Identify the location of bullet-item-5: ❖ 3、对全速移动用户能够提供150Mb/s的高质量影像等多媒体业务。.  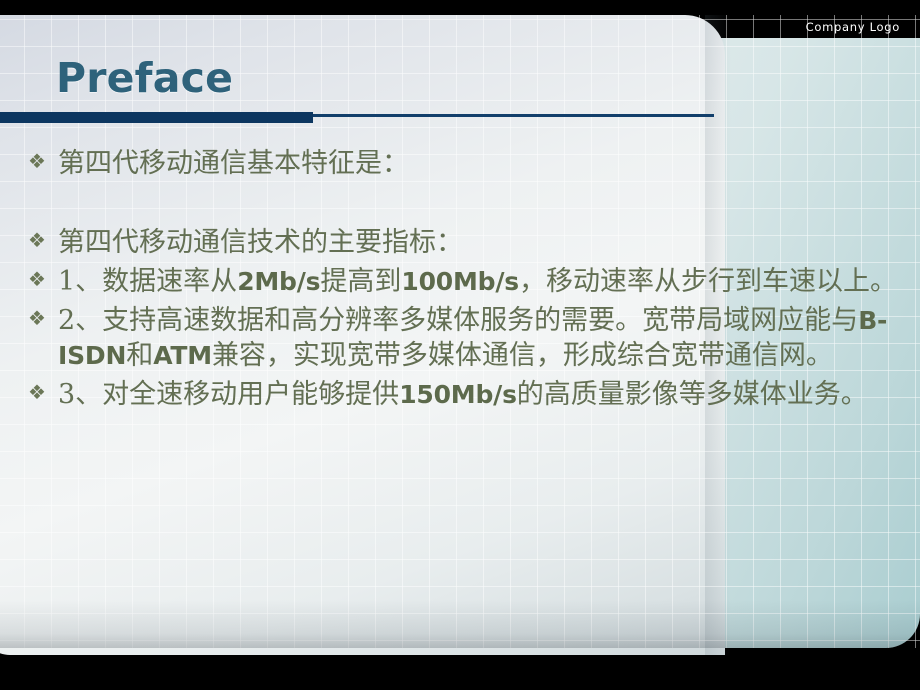
(464, 394).